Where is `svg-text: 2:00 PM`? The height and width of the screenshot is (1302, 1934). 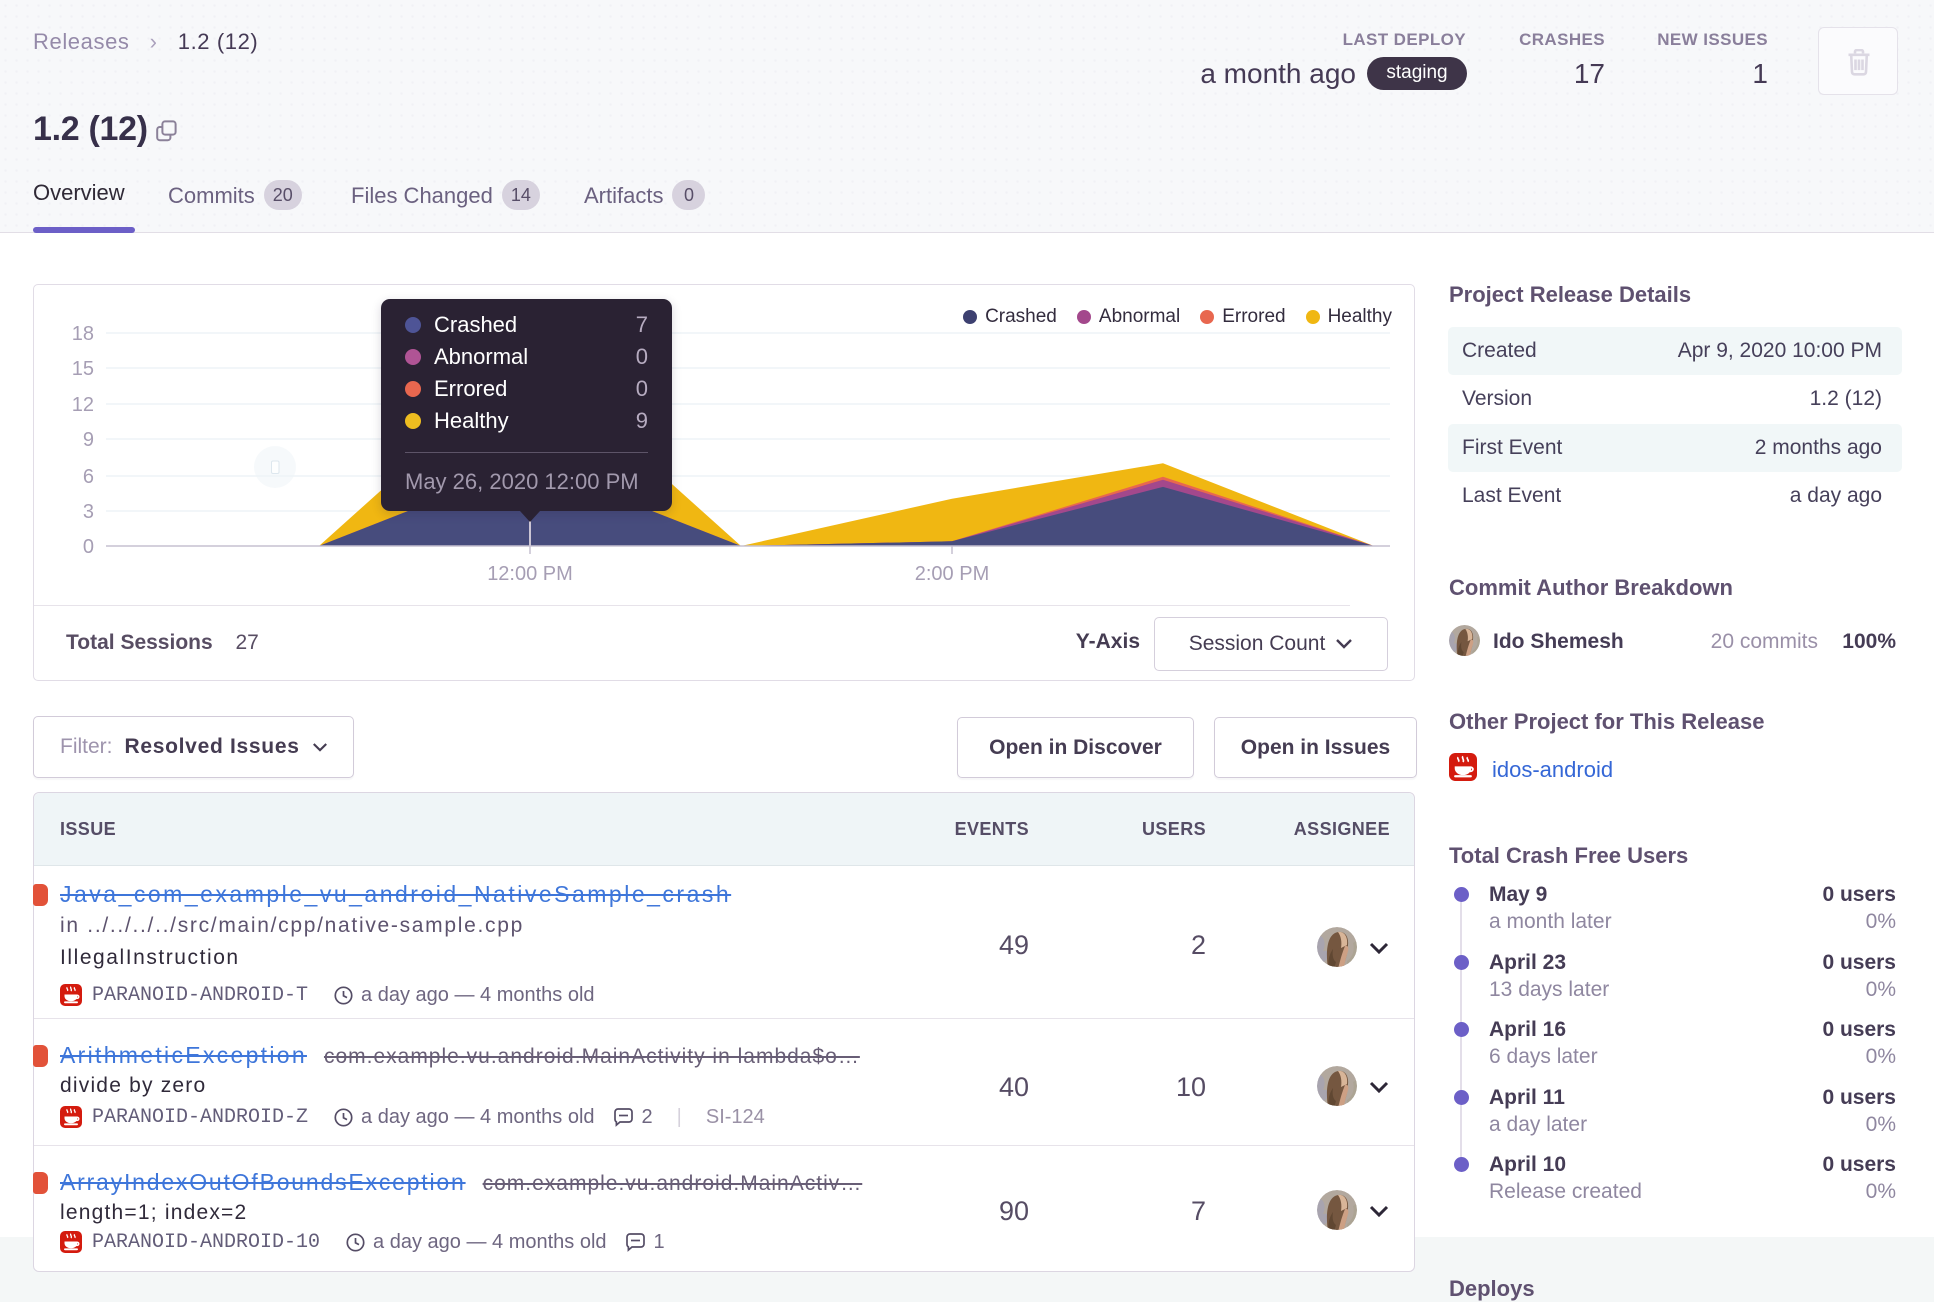 svg-text: 2:00 PM is located at coordinates (952, 574).